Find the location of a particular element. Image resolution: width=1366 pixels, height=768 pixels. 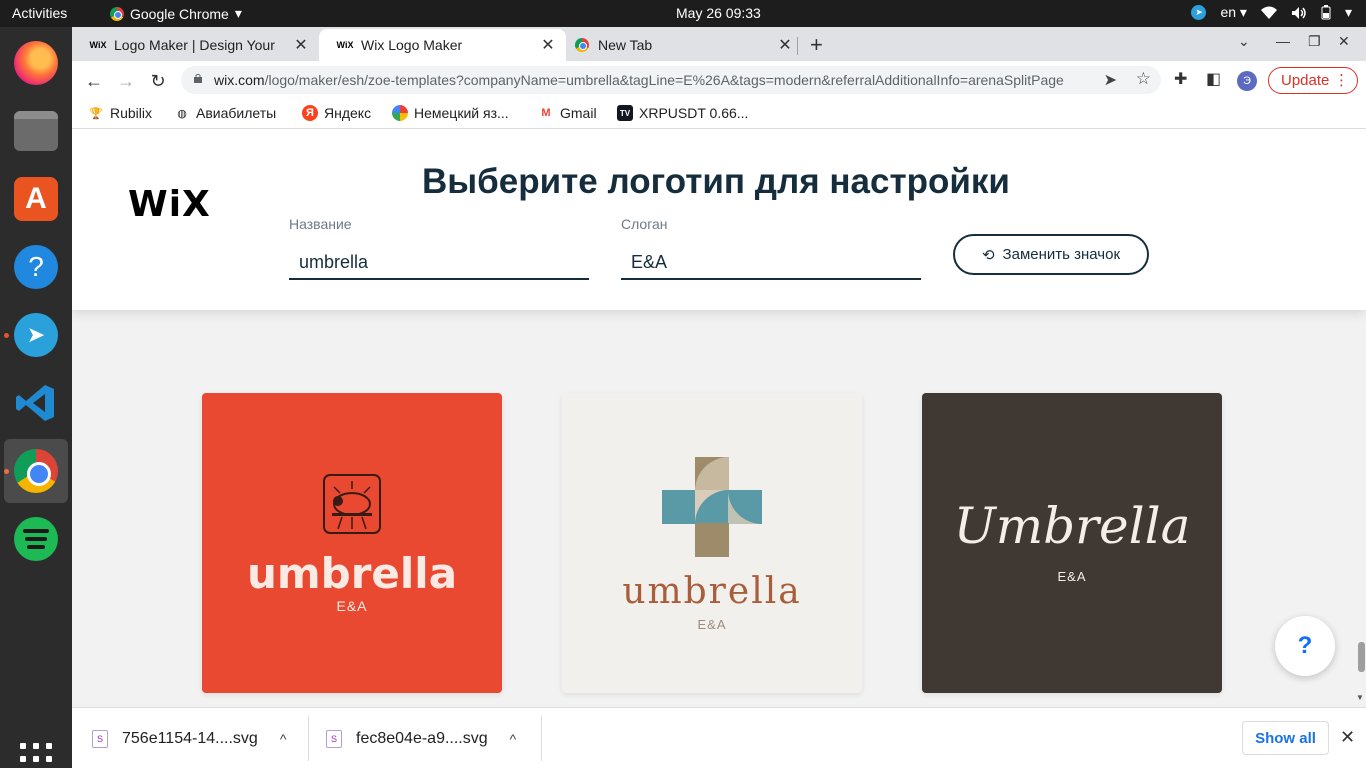

download-item: S fec8e04e-a9....svg ^ is located at coordinates (421, 738).